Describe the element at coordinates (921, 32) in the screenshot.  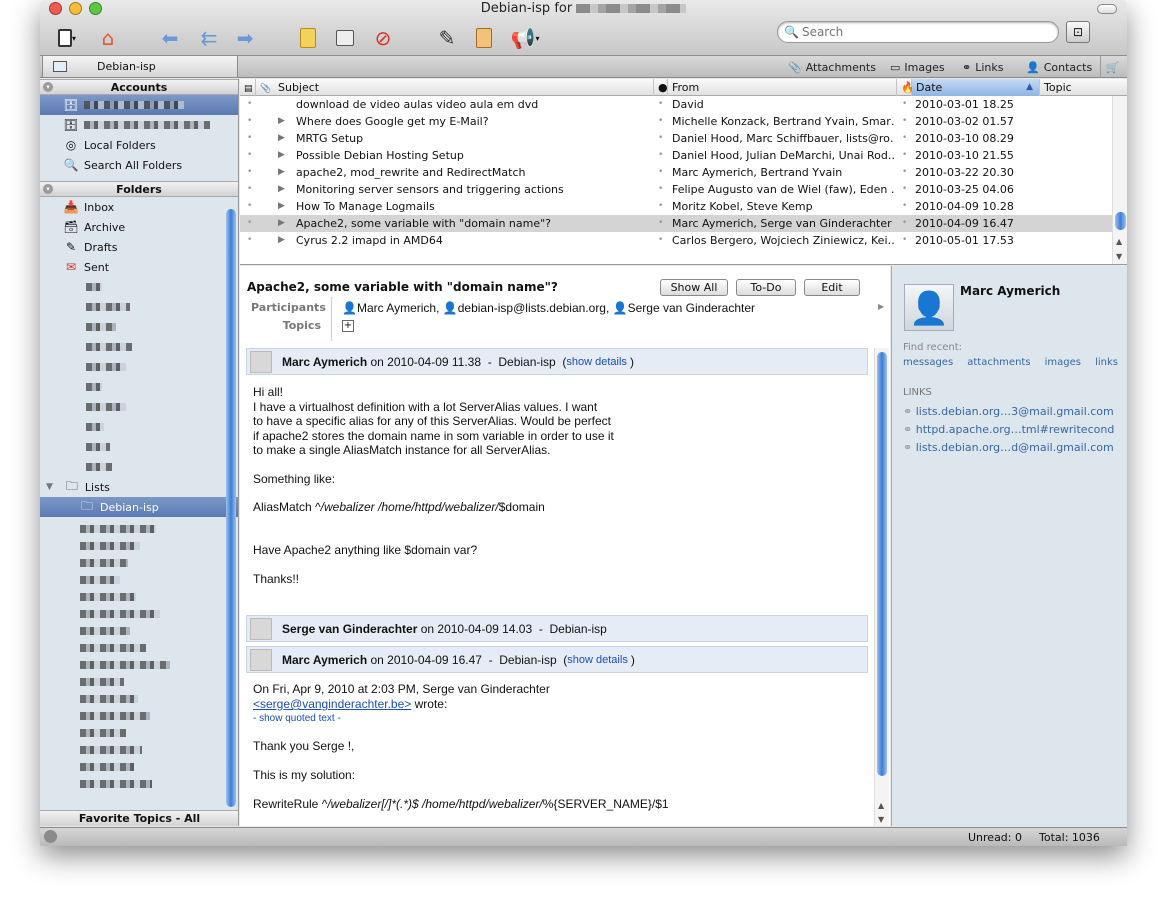
I see `search-input` at that location.